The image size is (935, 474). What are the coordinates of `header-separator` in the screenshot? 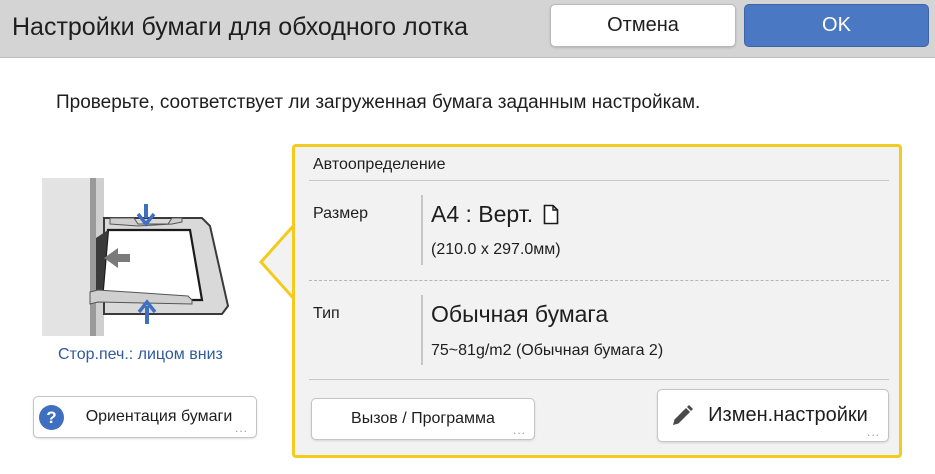 It's located at (599, 180).